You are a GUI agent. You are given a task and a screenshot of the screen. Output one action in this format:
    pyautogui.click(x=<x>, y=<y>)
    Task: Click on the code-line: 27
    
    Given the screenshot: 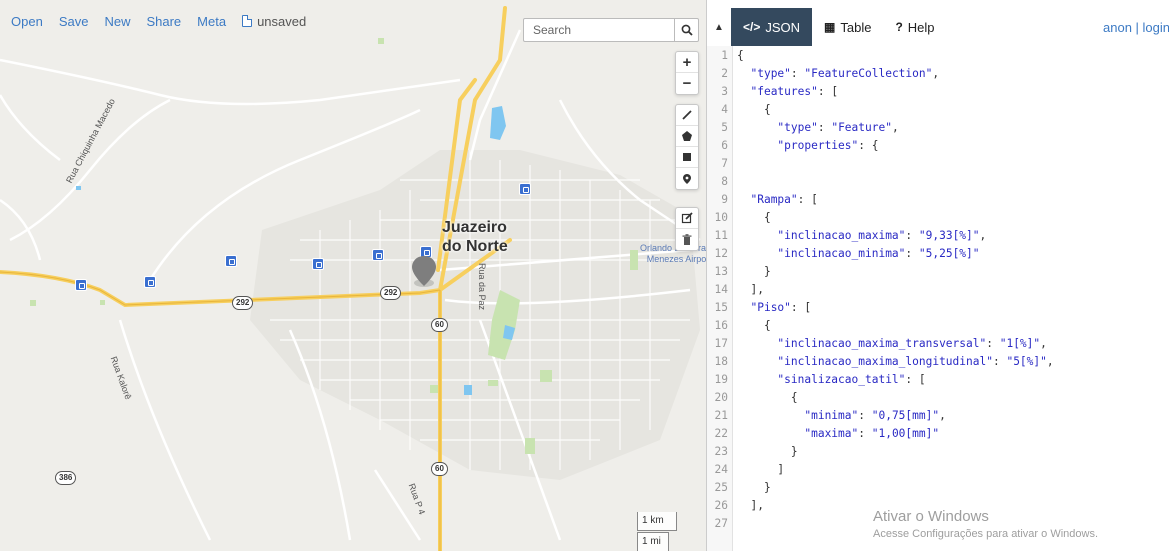 What is the action you would take?
    pyautogui.click(x=938, y=524)
    